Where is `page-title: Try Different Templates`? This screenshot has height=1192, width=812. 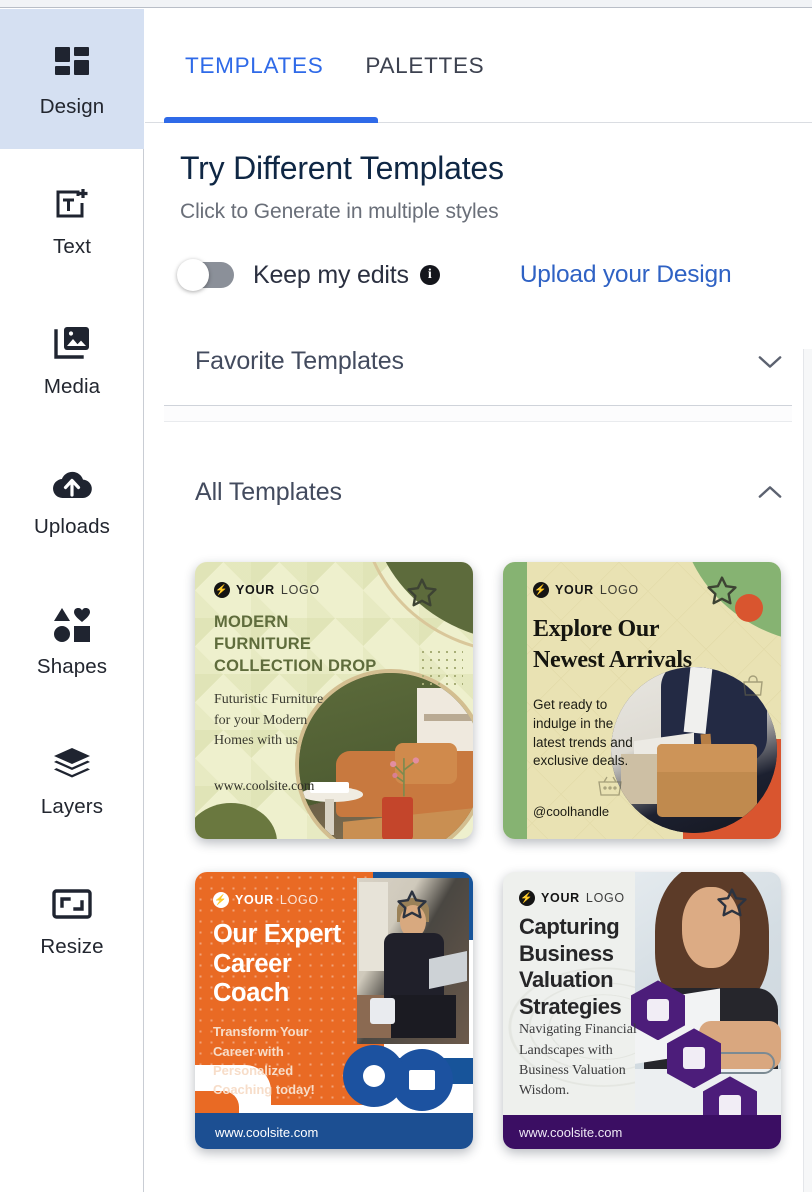 page-title: Try Different Templates is located at coordinates (342, 168).